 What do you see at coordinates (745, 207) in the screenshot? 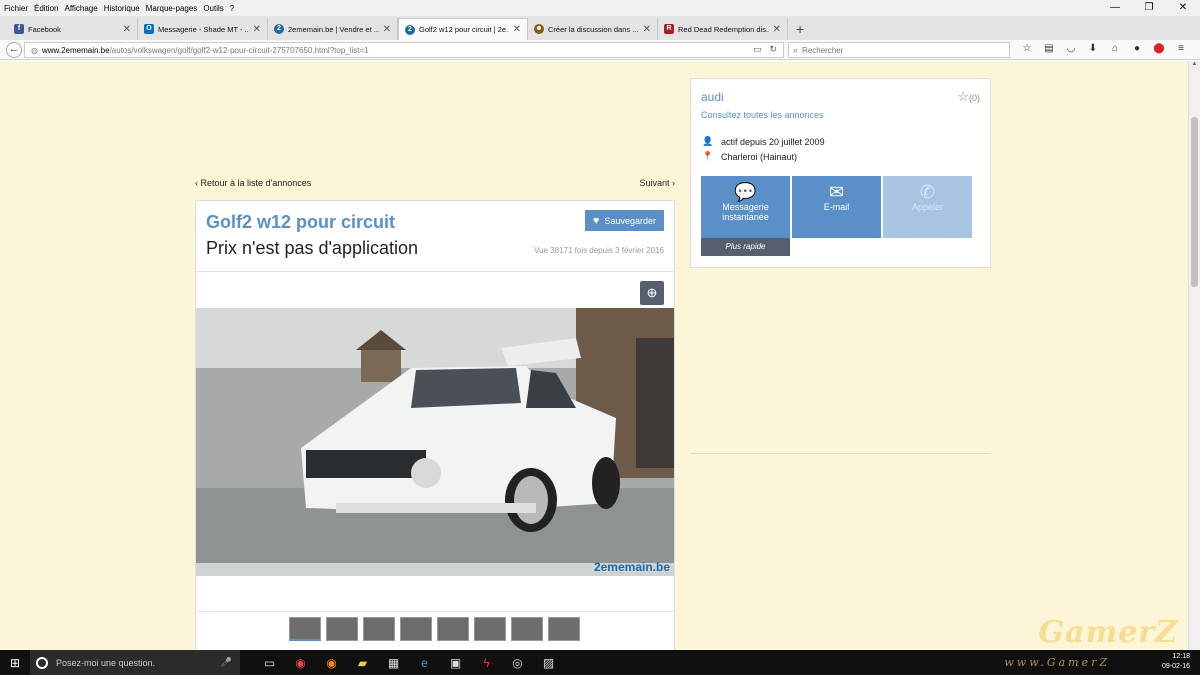
I see `instant-message-button: 💬 Messagerie instantanée` at bounding box center [745, 207].